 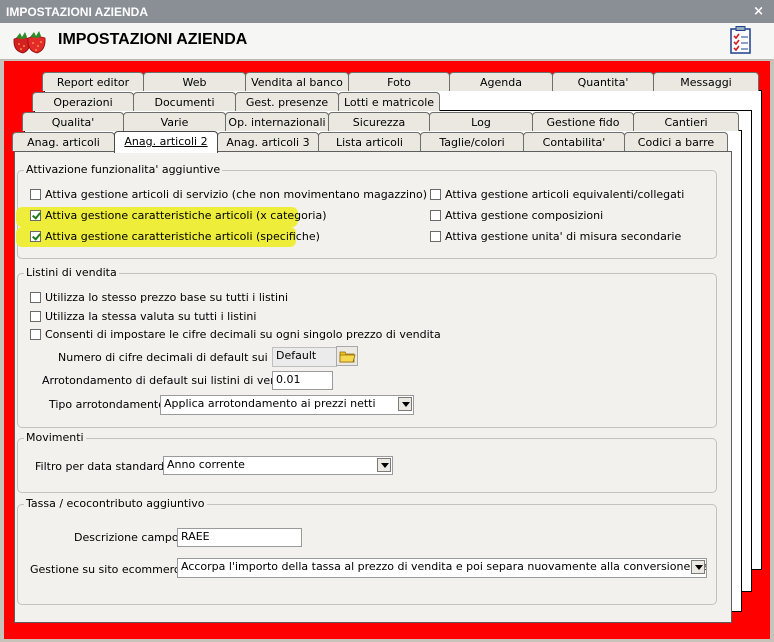 I want to click on tab-agenda: Agenda, so click(x=501, y=81).